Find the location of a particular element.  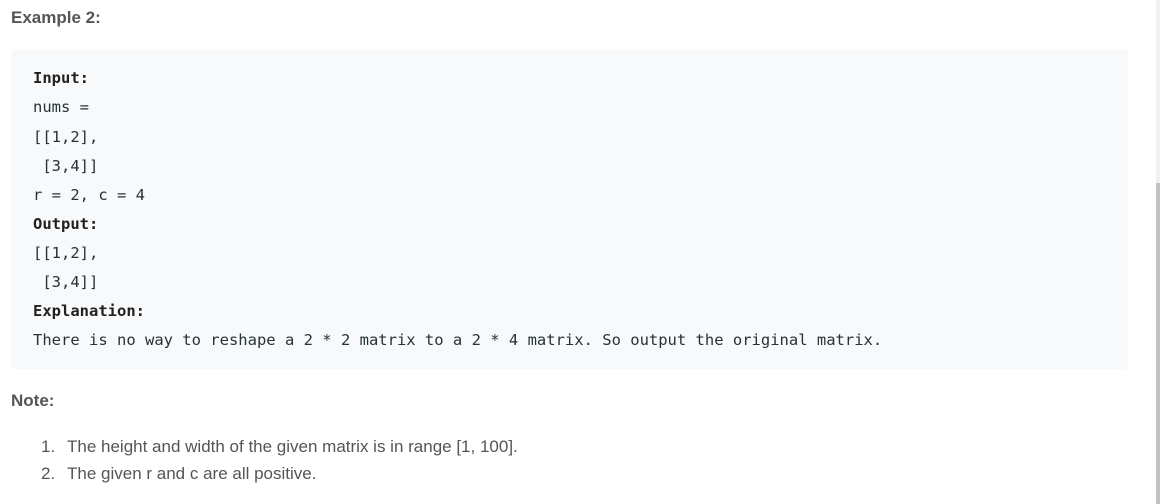

code-line-matrix-row1: [[1,2], is located at coordinates (66, 137).